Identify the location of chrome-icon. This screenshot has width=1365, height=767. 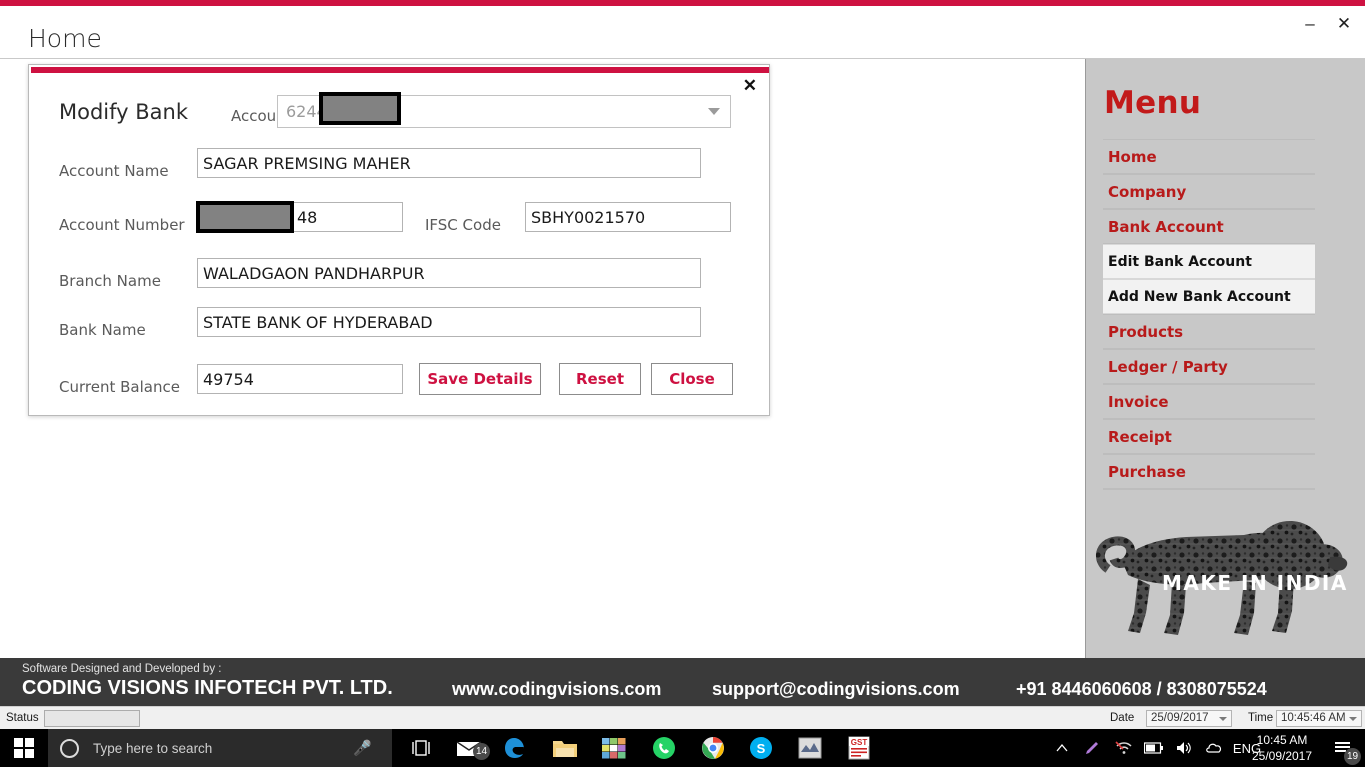
(713, 748).